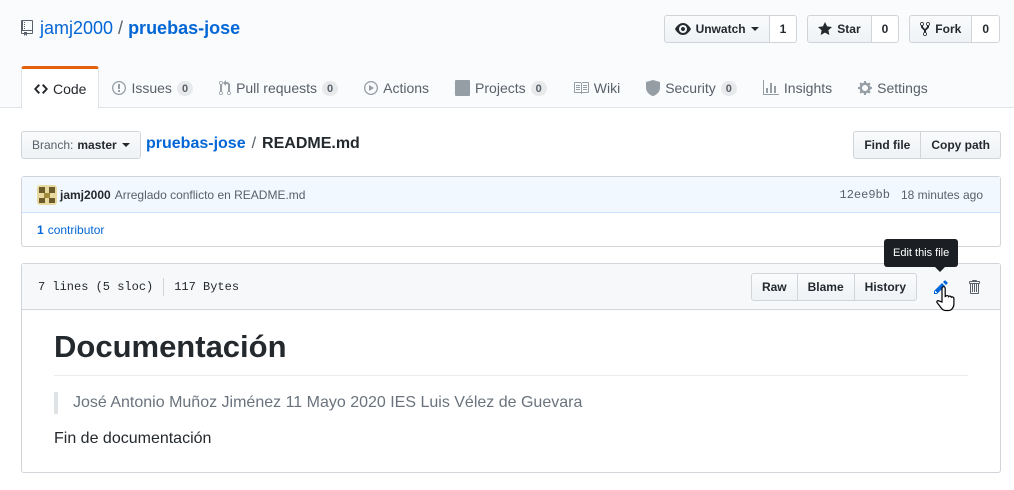  I want to click on contributors-label: contributor, so click(76, 229).